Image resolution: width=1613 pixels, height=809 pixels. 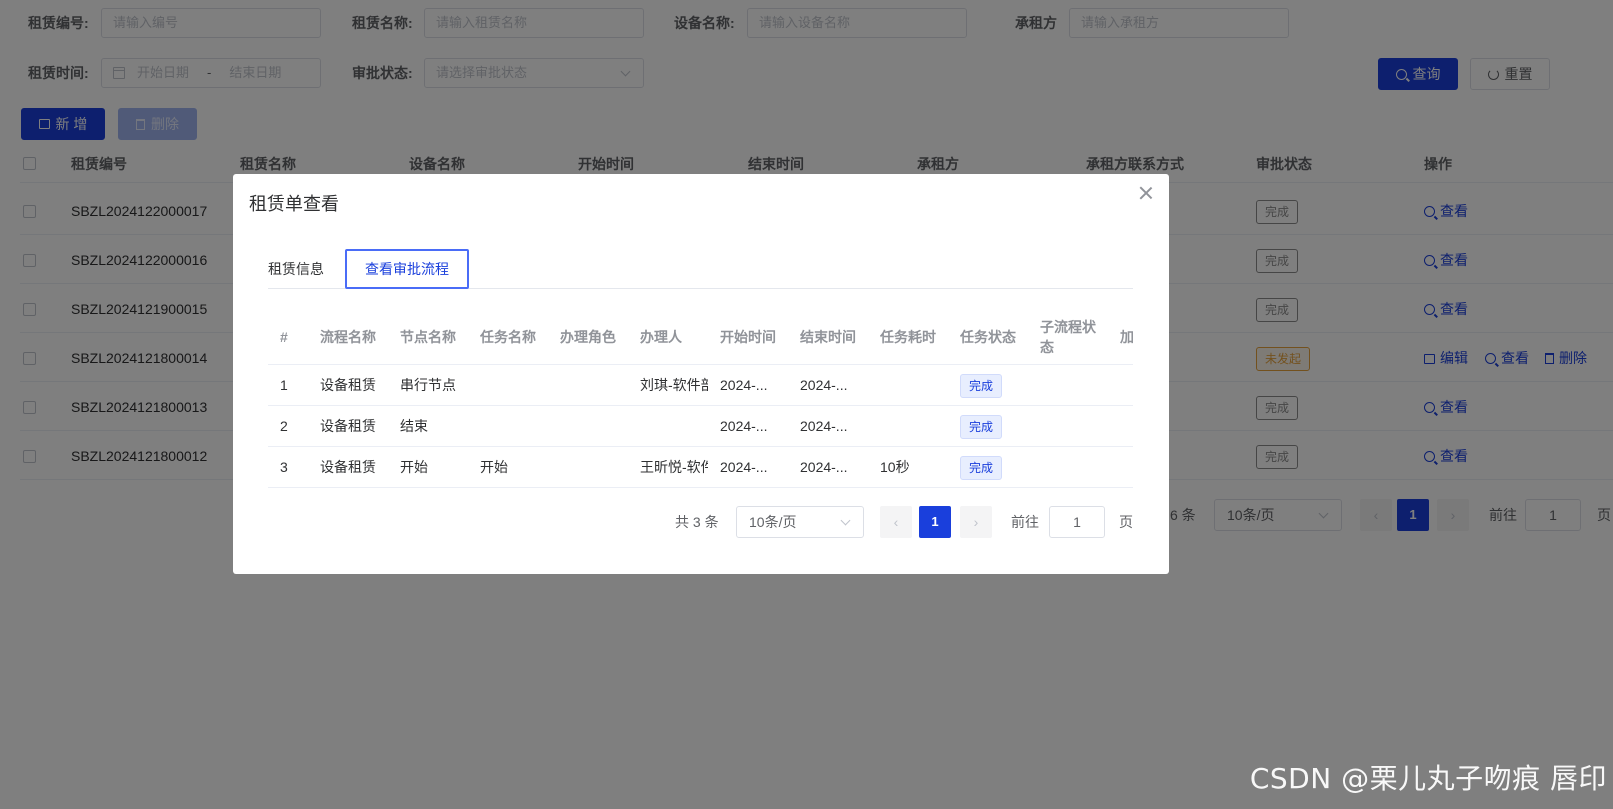 What do you see at coordinates (1025, 522) in the screenshot?
I see `goto-label: 前往` at bounding box center [1025, 522].